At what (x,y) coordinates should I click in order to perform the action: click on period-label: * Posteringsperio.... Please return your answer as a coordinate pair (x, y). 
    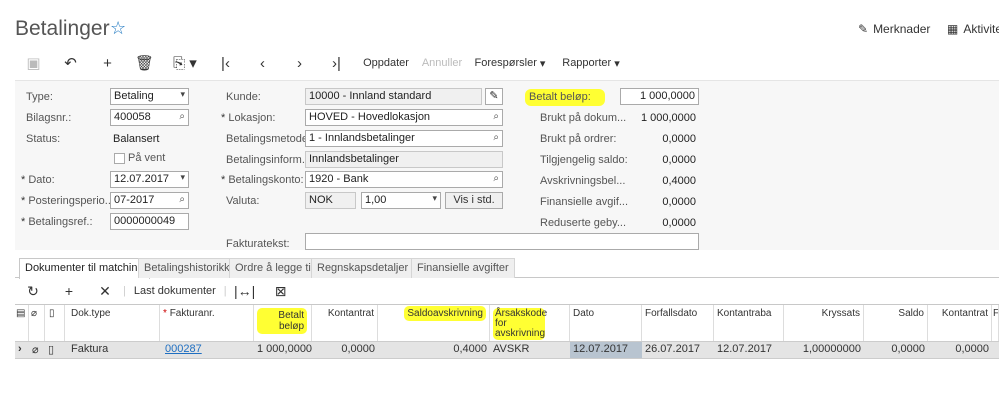
    Looking at the image, I should click on (67, 201).